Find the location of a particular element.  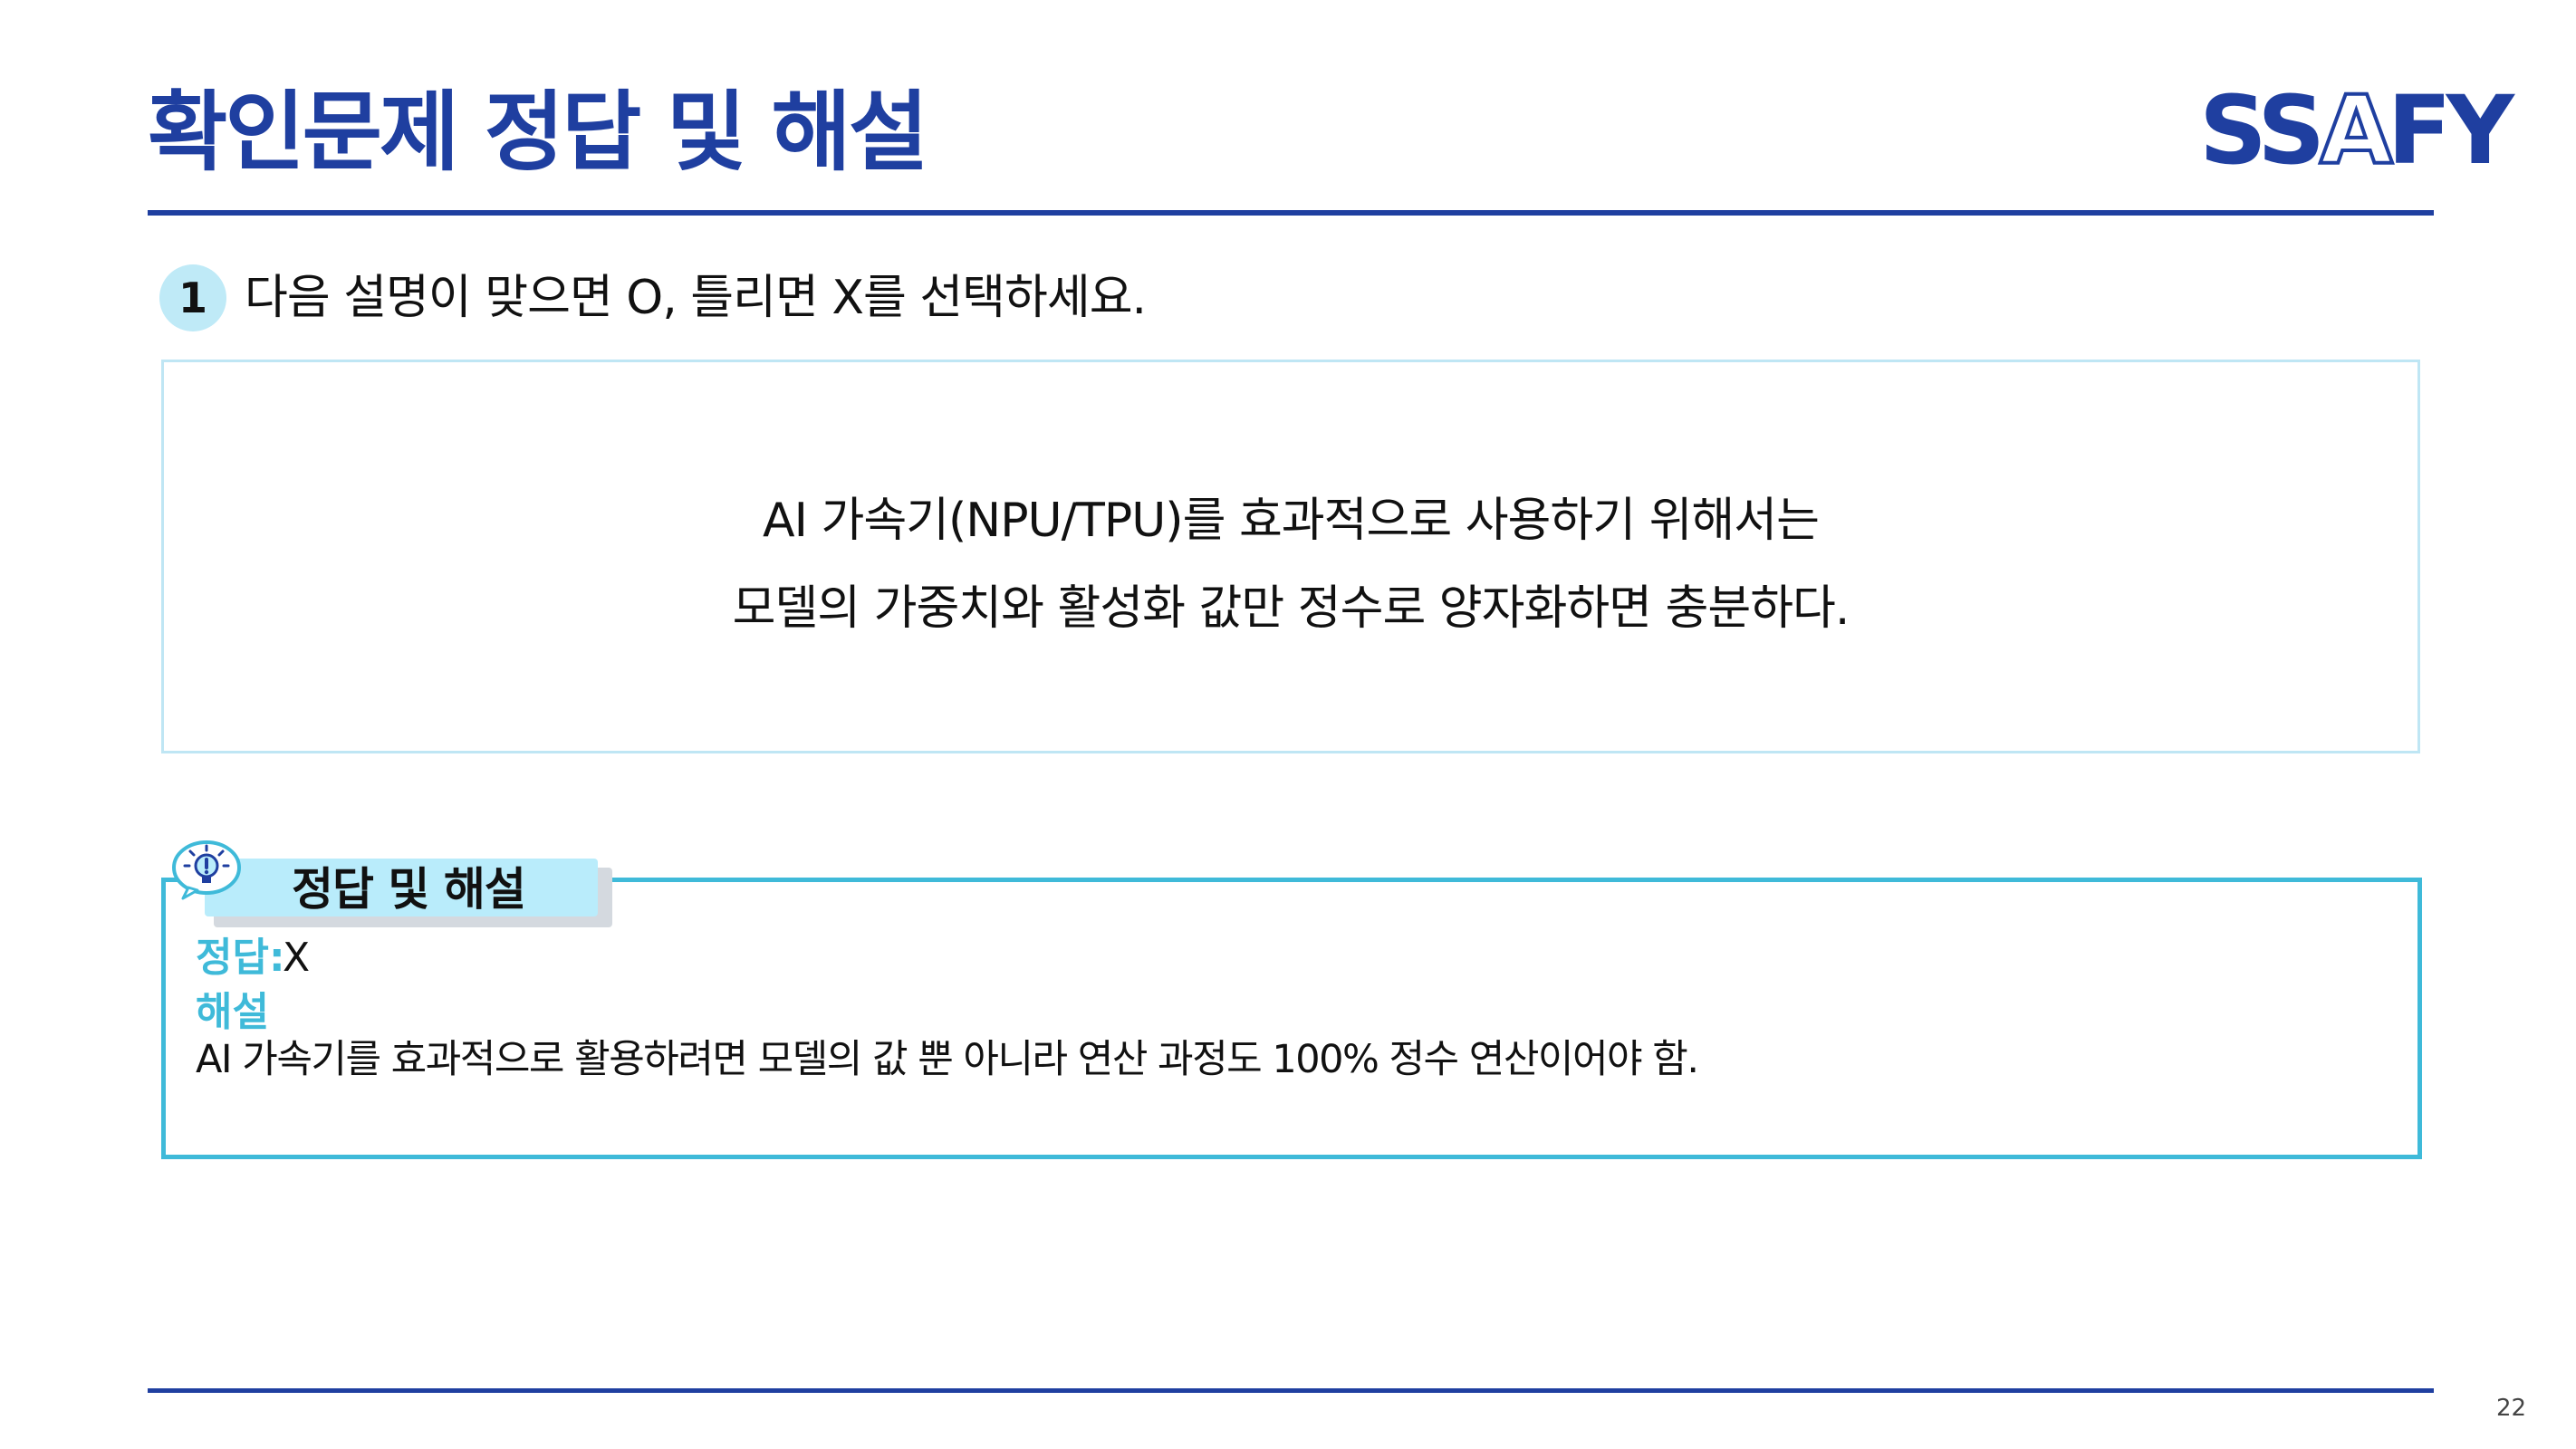

question-instruction: 다음 설명이 맞으면 O, 틀리면 X를 선택하세요. is located at coordinates (696, 298).